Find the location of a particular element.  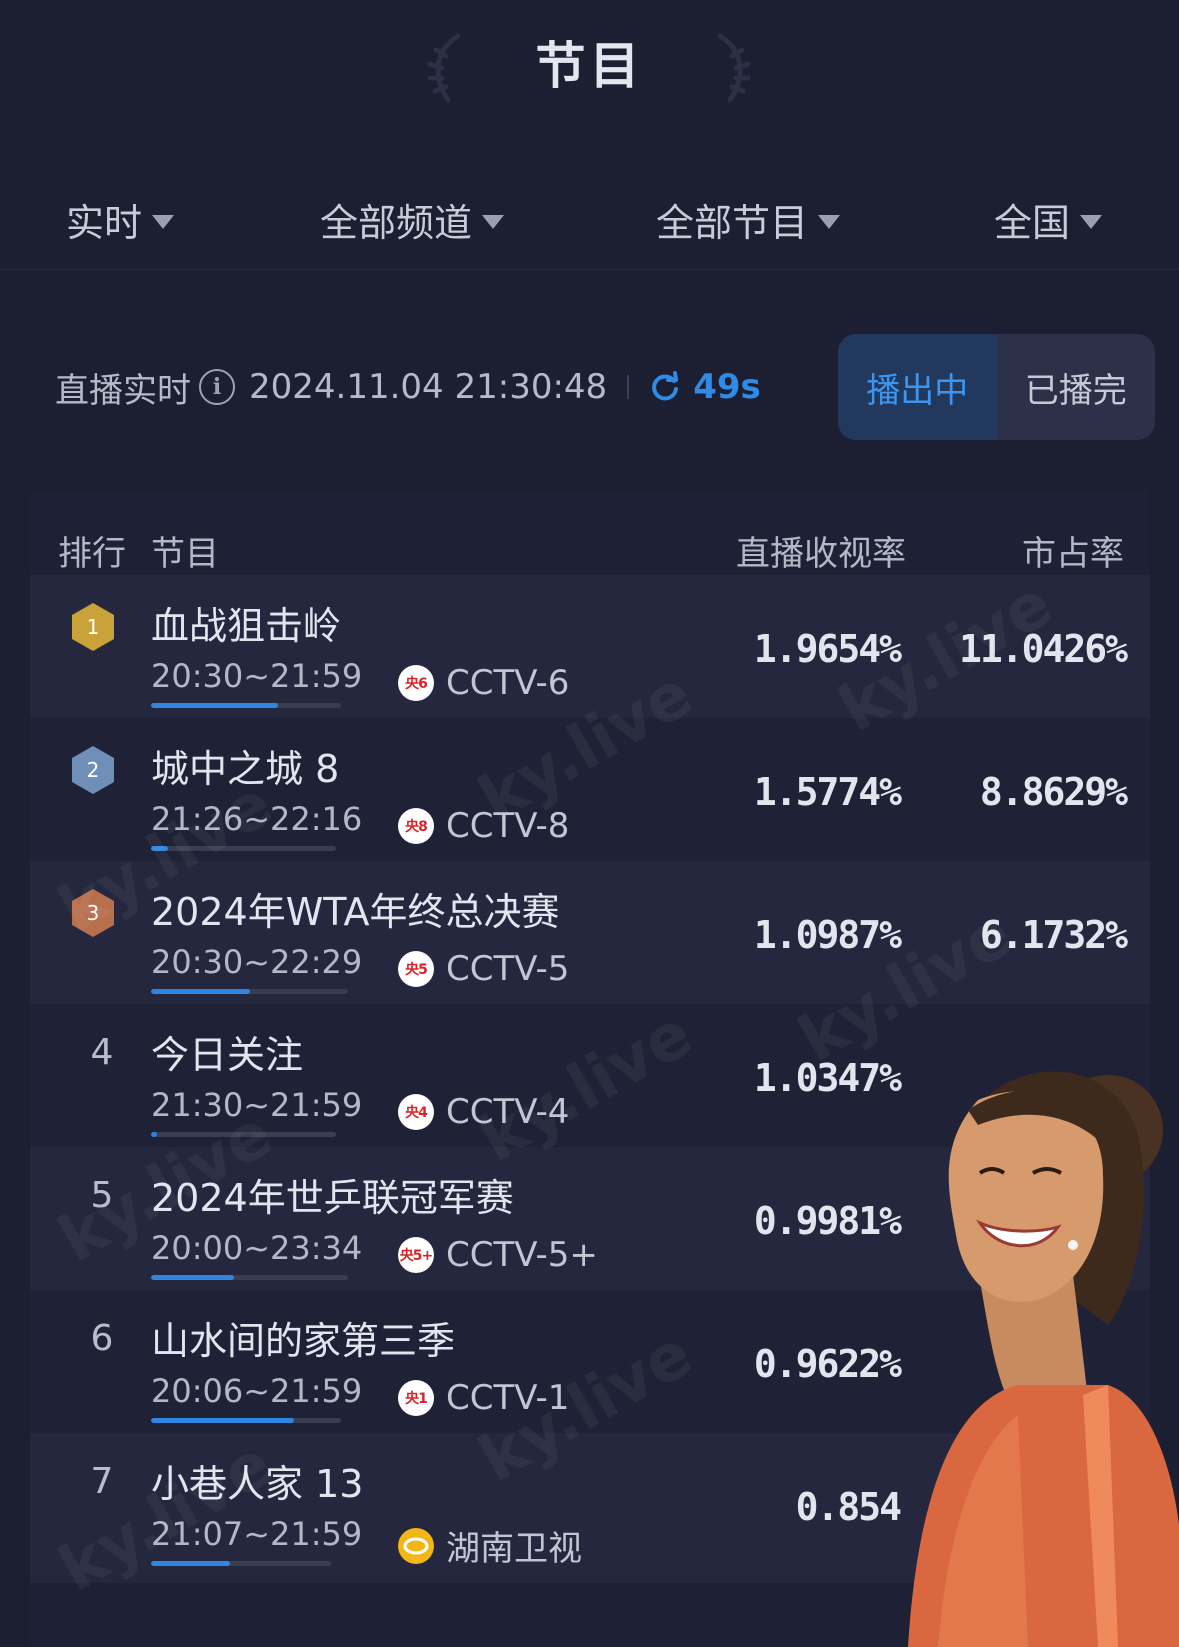

rating-value: 1.0987% is located at coordinates (827, 935).